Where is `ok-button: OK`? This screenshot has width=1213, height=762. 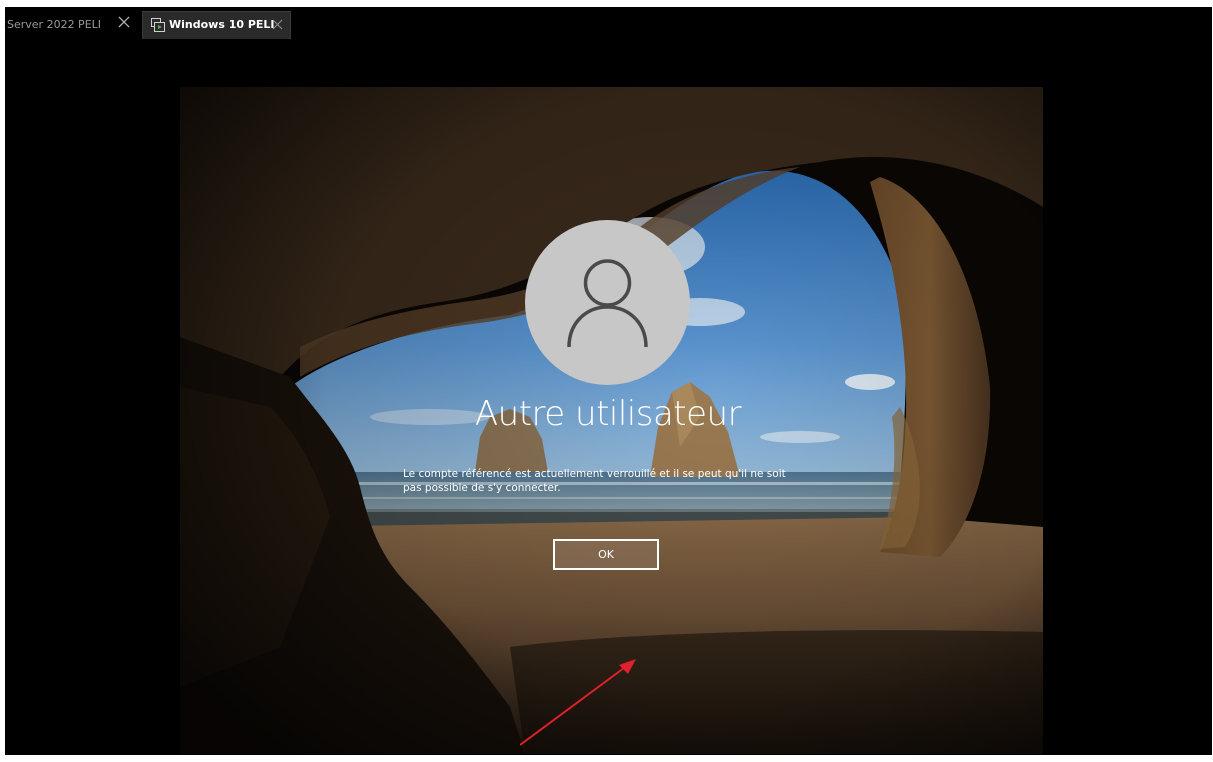 ok-button: OK is located at coordinates (606, 554).